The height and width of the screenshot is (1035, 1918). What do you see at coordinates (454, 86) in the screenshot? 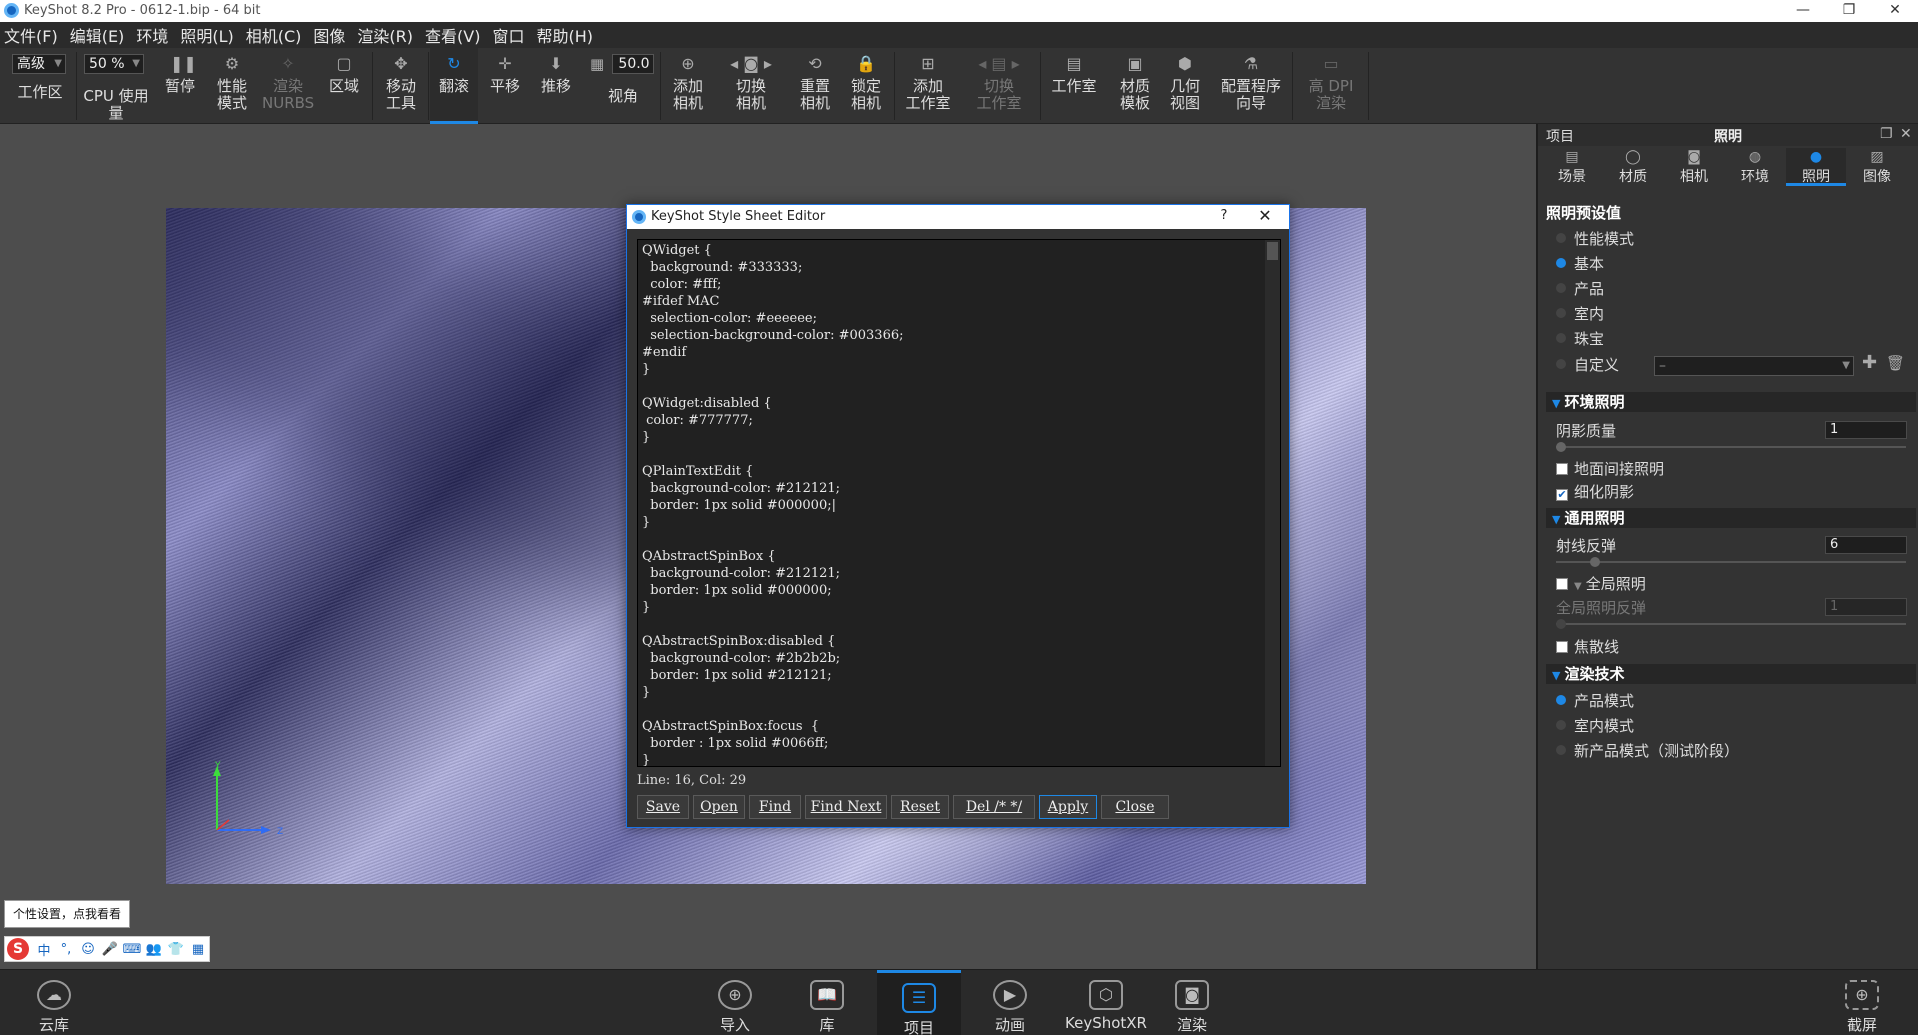
I see `tumble-button: ↻ 翻滚` at bounding box center [454, 86].